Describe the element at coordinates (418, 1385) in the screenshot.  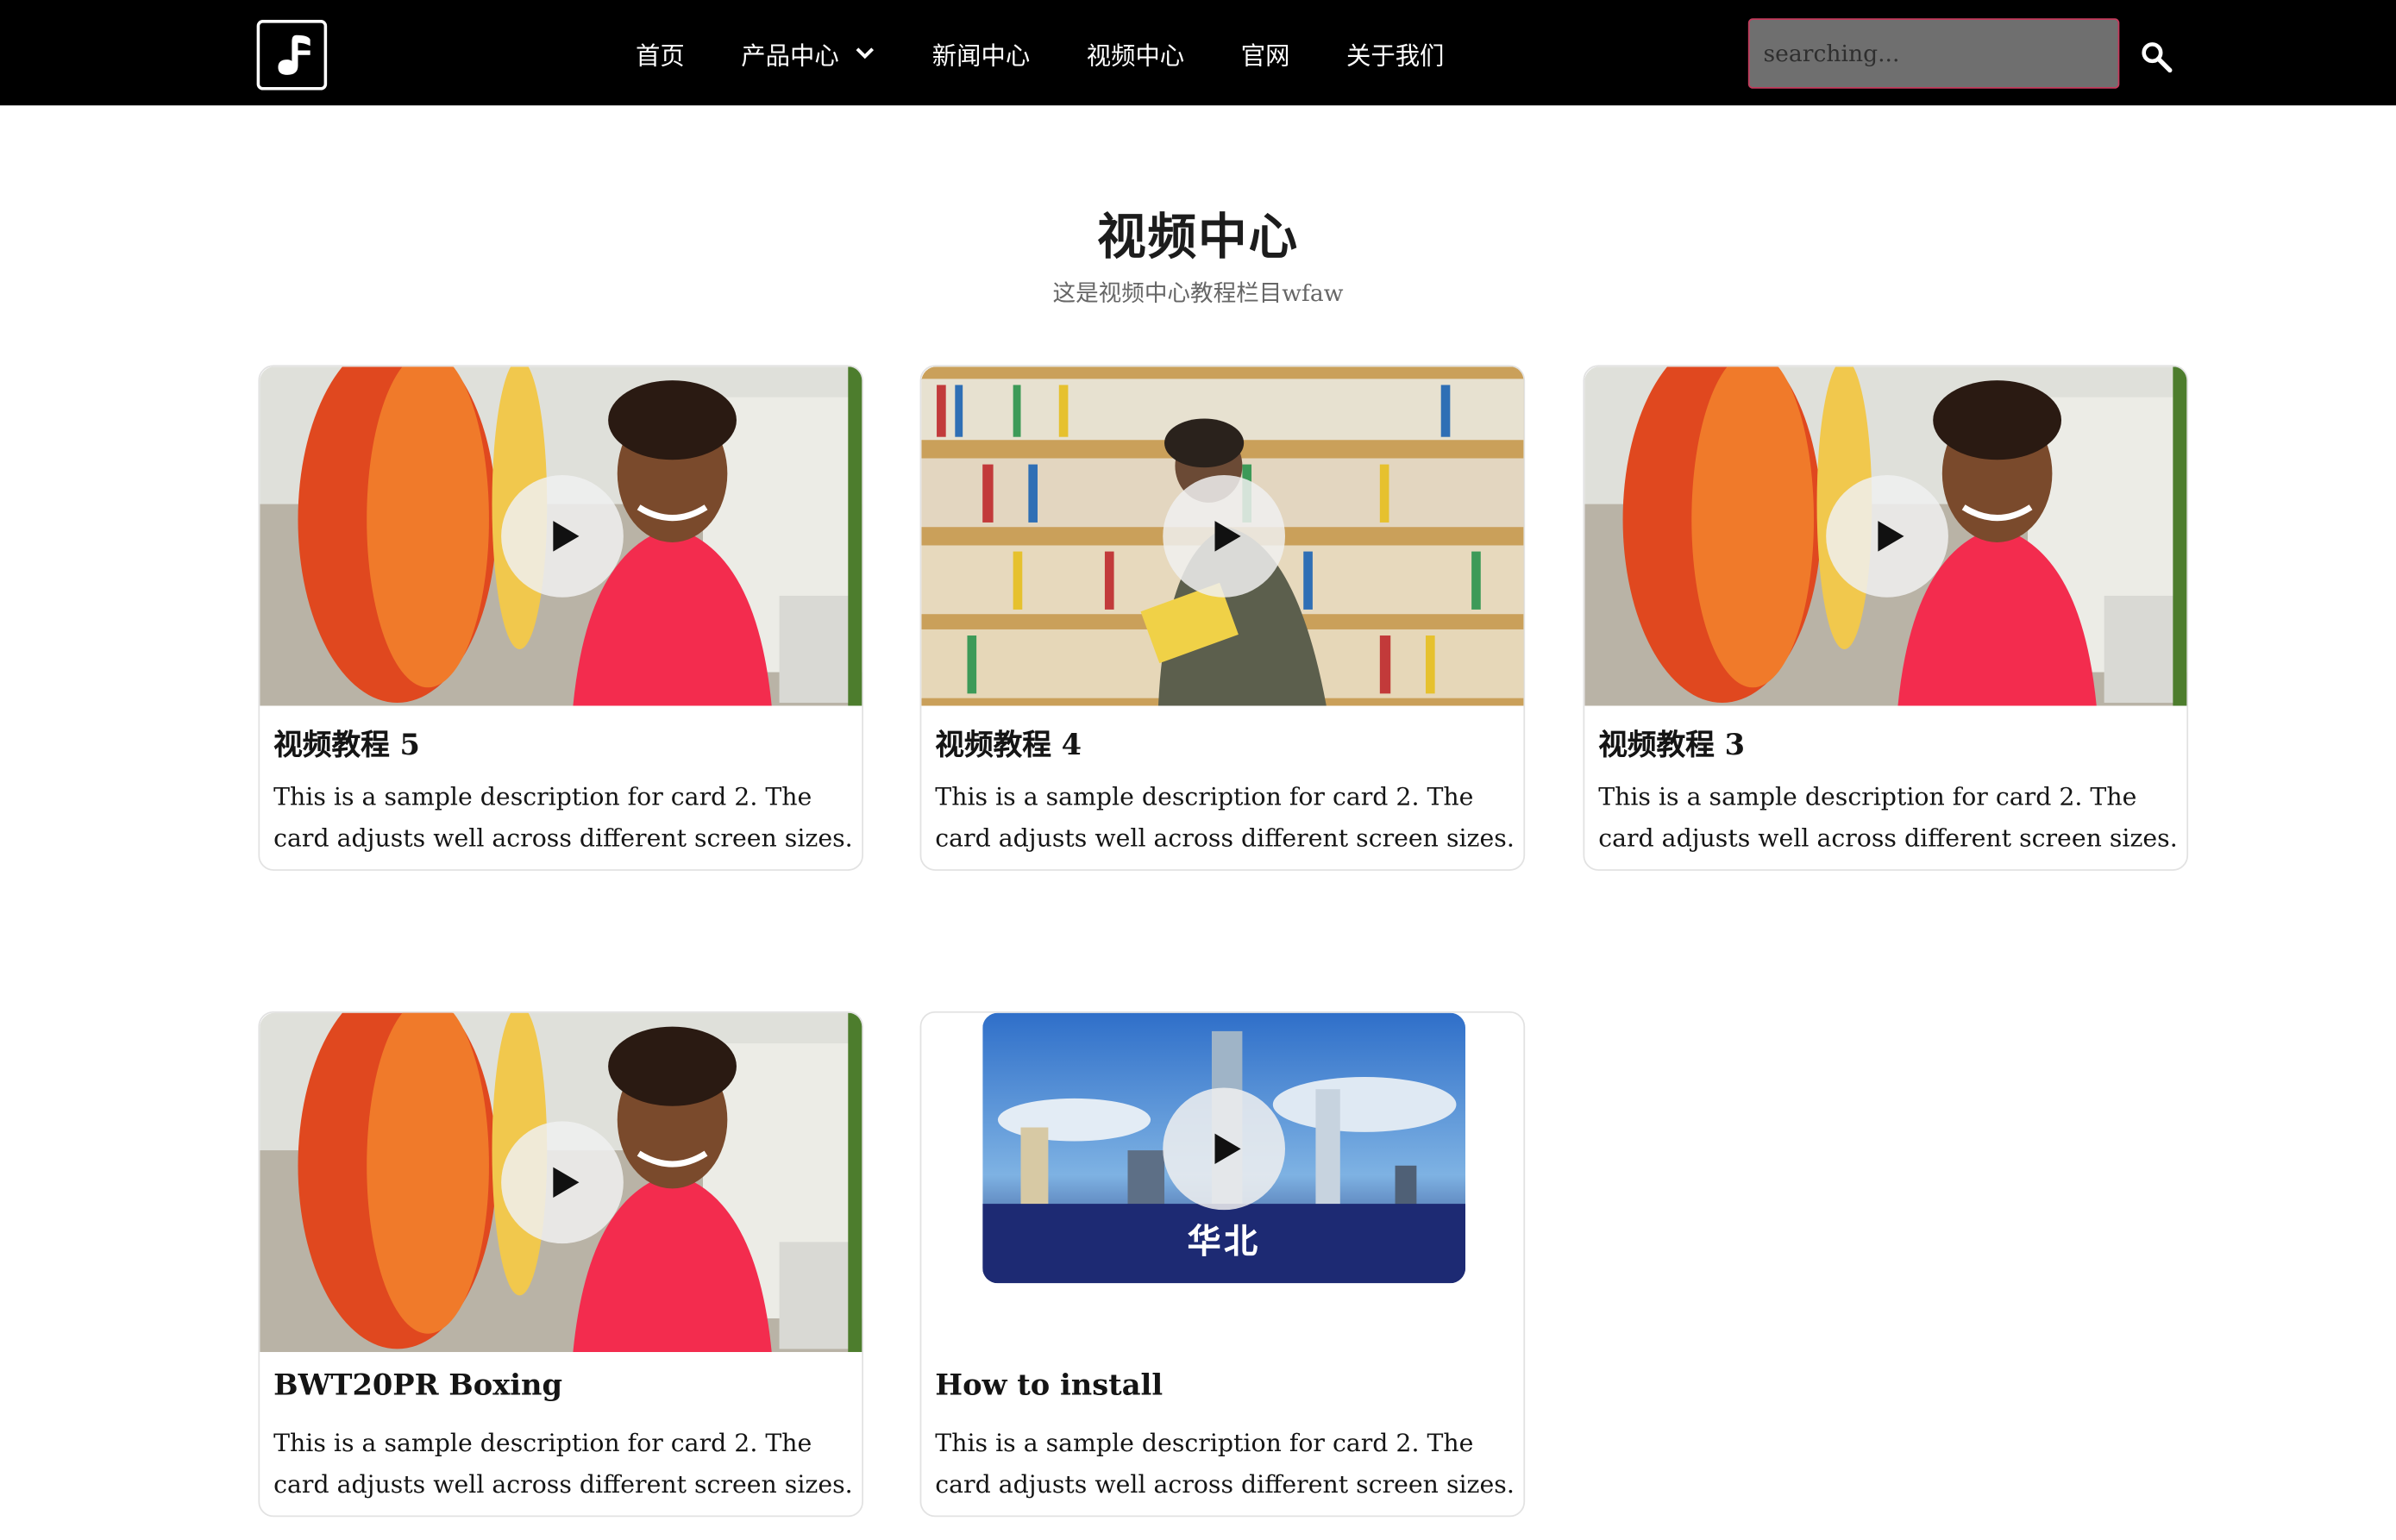
I see `card-title: BWT20PR Boxing` at that location.